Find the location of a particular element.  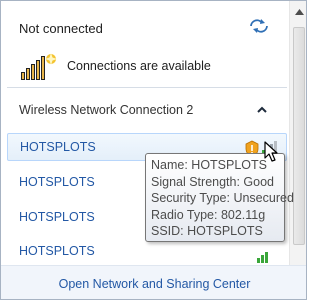

tooltip-security: Security Type: Unsecured is located at coordinates (222, 198).